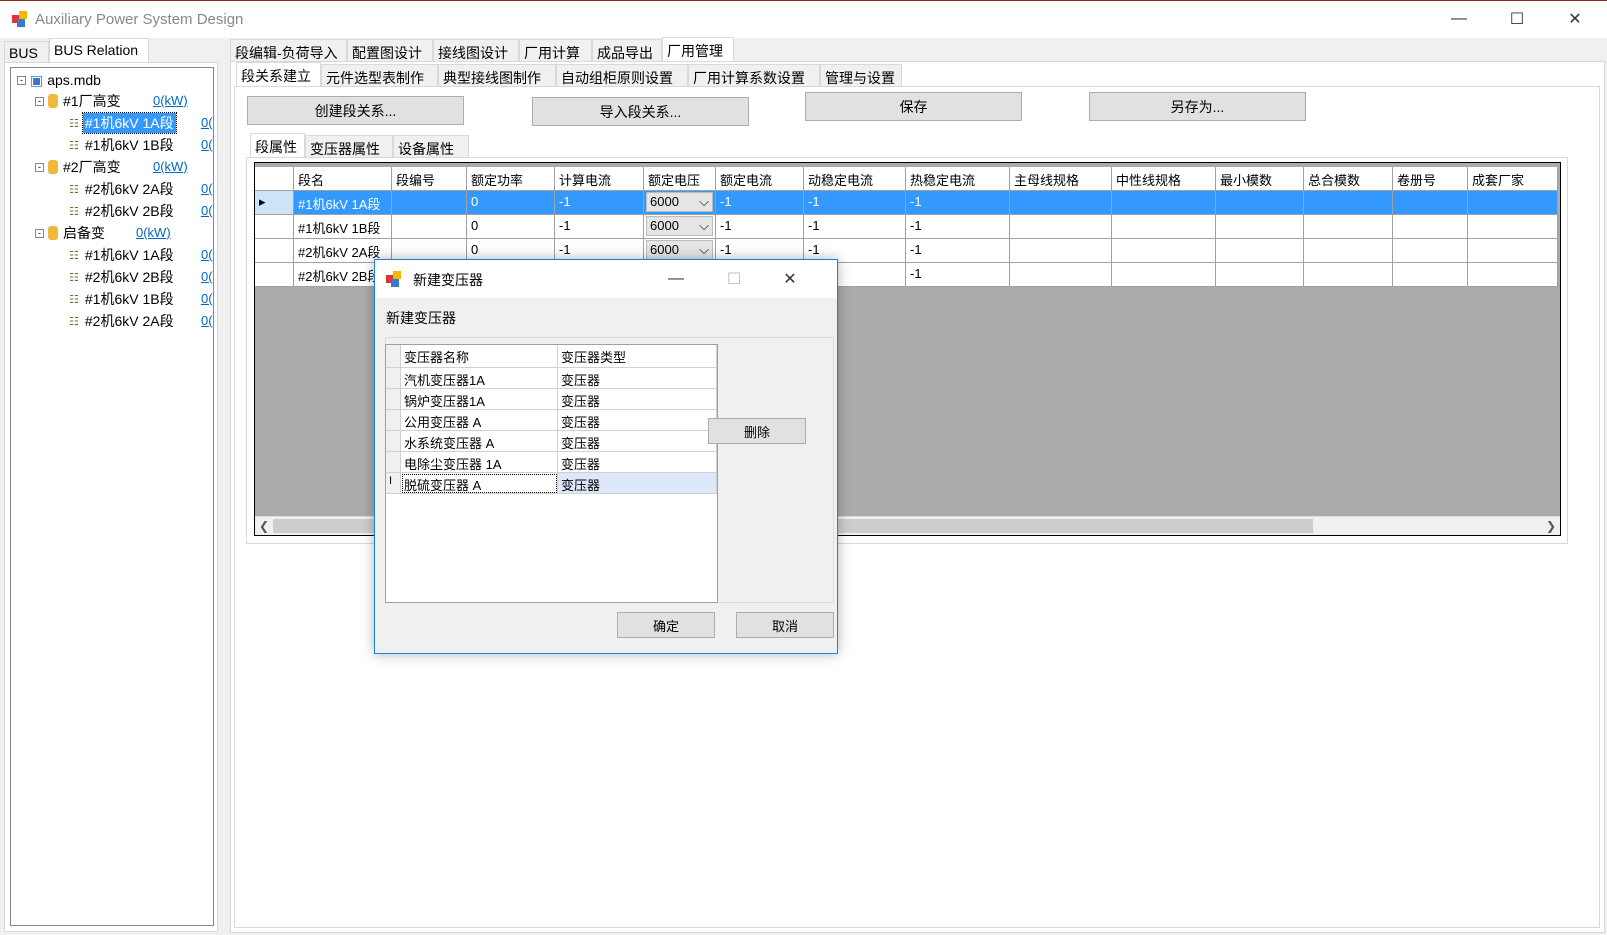  Describe the element at coordinates (343, 179) in the screenshot. I see `column-header: 段名` at that location.